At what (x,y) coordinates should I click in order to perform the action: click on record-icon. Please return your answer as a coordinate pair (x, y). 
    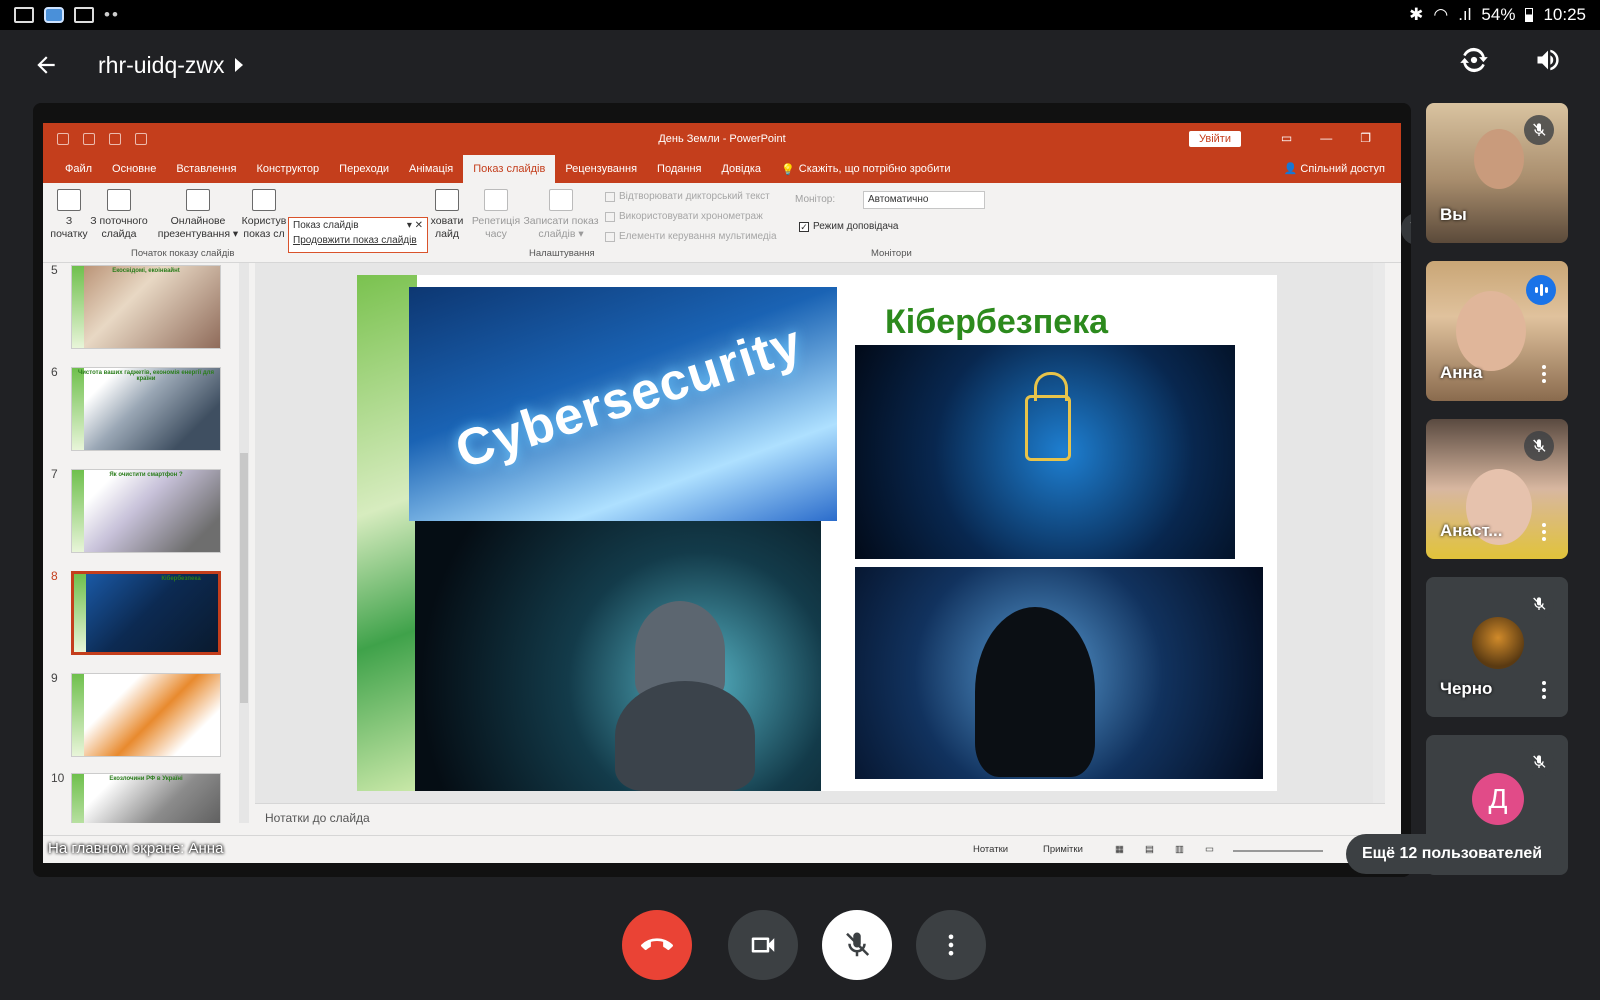
    Looking at the image, I should click on (561, 200).